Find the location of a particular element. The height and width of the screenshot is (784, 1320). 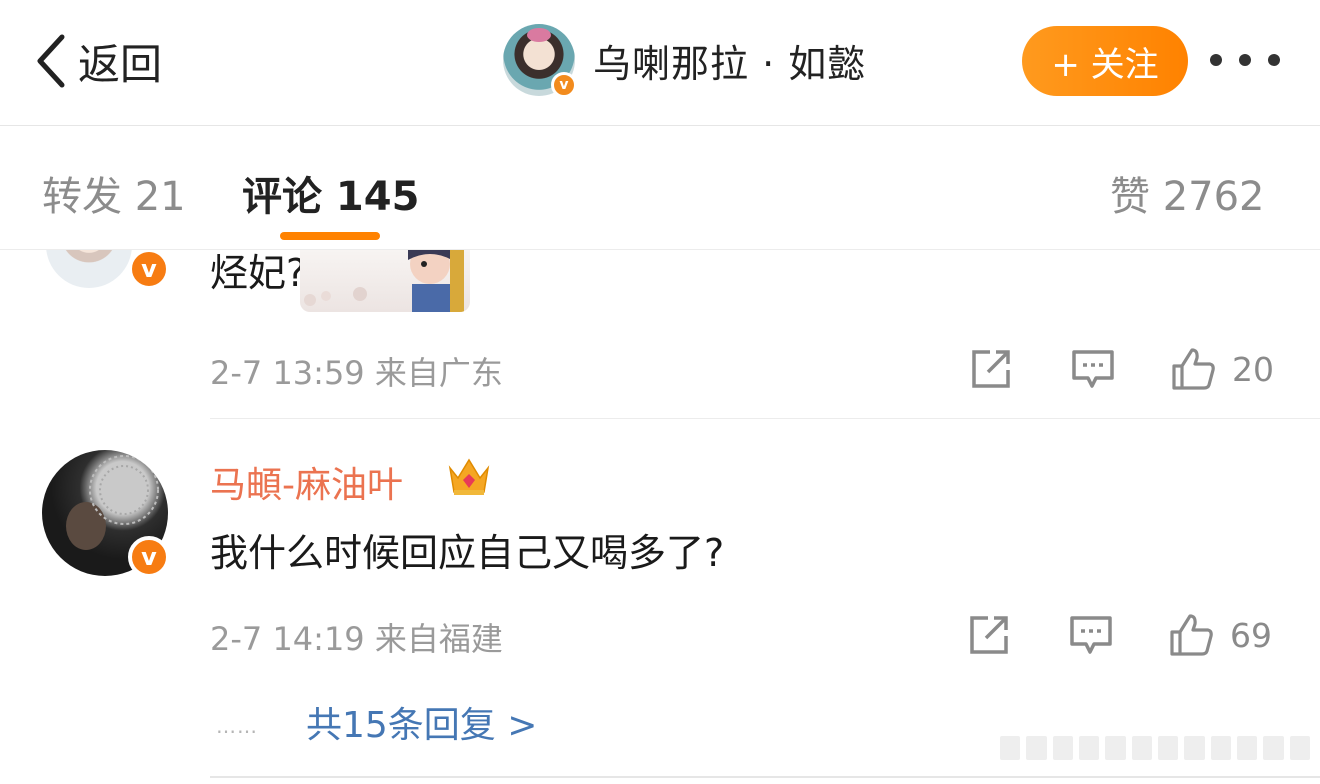

crown-icon is located at coordinates (469, 476).